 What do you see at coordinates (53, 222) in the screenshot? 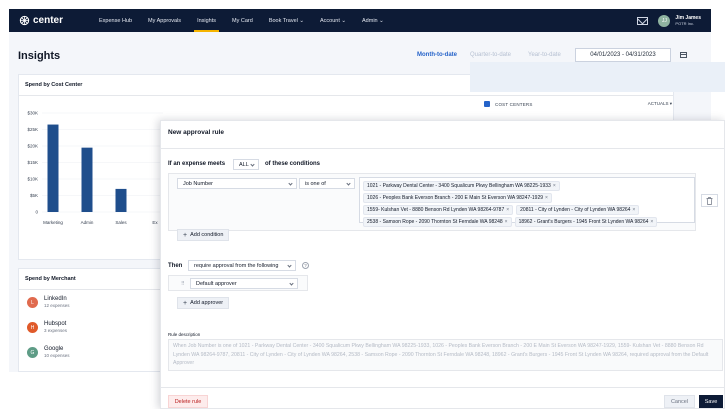
I see `x-tick-label: Marketing` at bounding box center [53, 222].